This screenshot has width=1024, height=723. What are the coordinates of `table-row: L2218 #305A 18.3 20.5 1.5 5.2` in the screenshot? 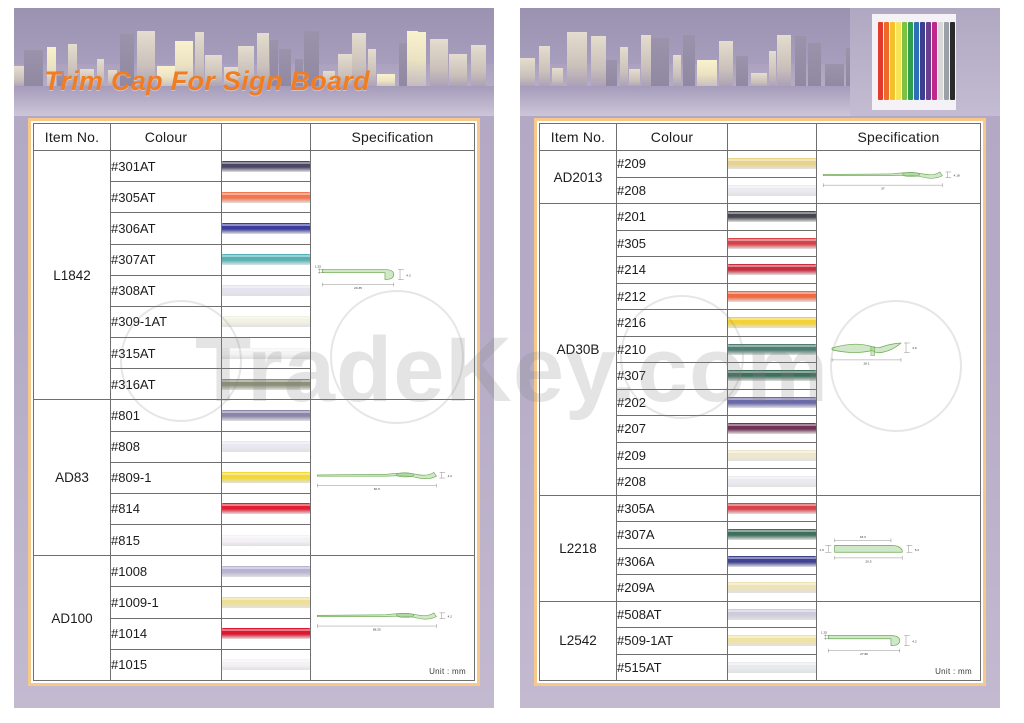 It's located at (760, 548).